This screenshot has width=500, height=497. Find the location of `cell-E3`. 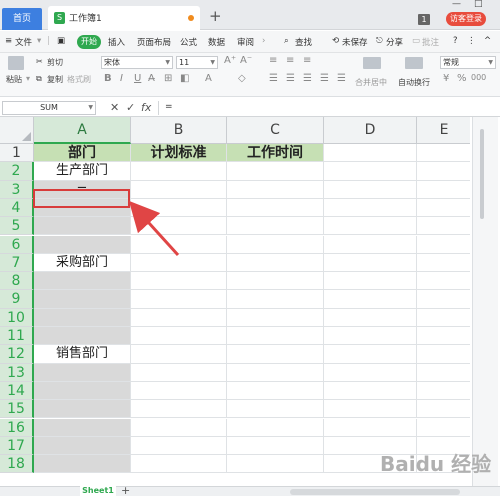

cell-E3 is located at coordinates (443, 190).